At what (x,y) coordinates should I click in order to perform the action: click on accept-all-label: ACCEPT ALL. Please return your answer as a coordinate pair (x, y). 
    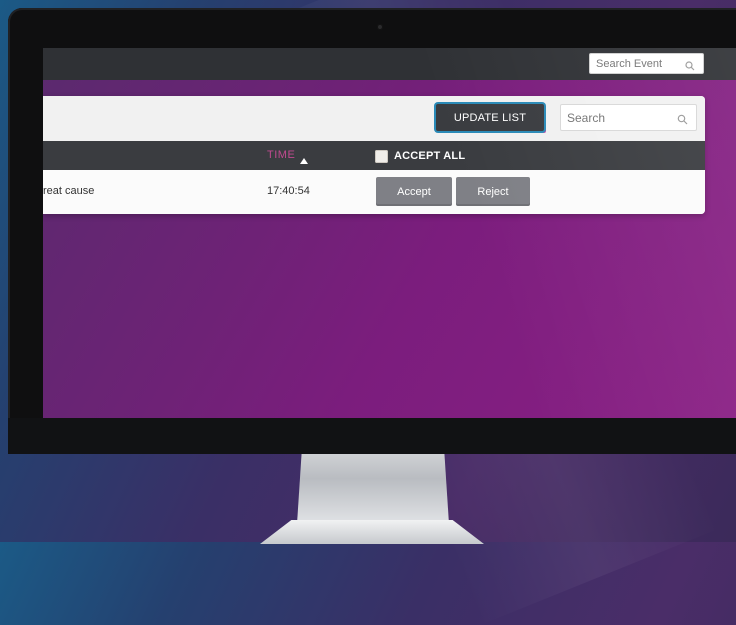
    Looking at the image, I should click on (430, 156).